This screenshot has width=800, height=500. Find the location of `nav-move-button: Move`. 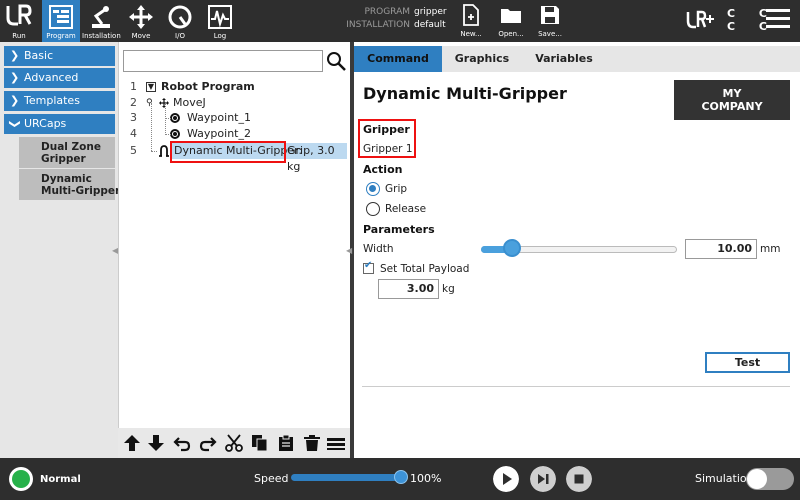

nav-move-button: Move is located at coordinates (141, 21).